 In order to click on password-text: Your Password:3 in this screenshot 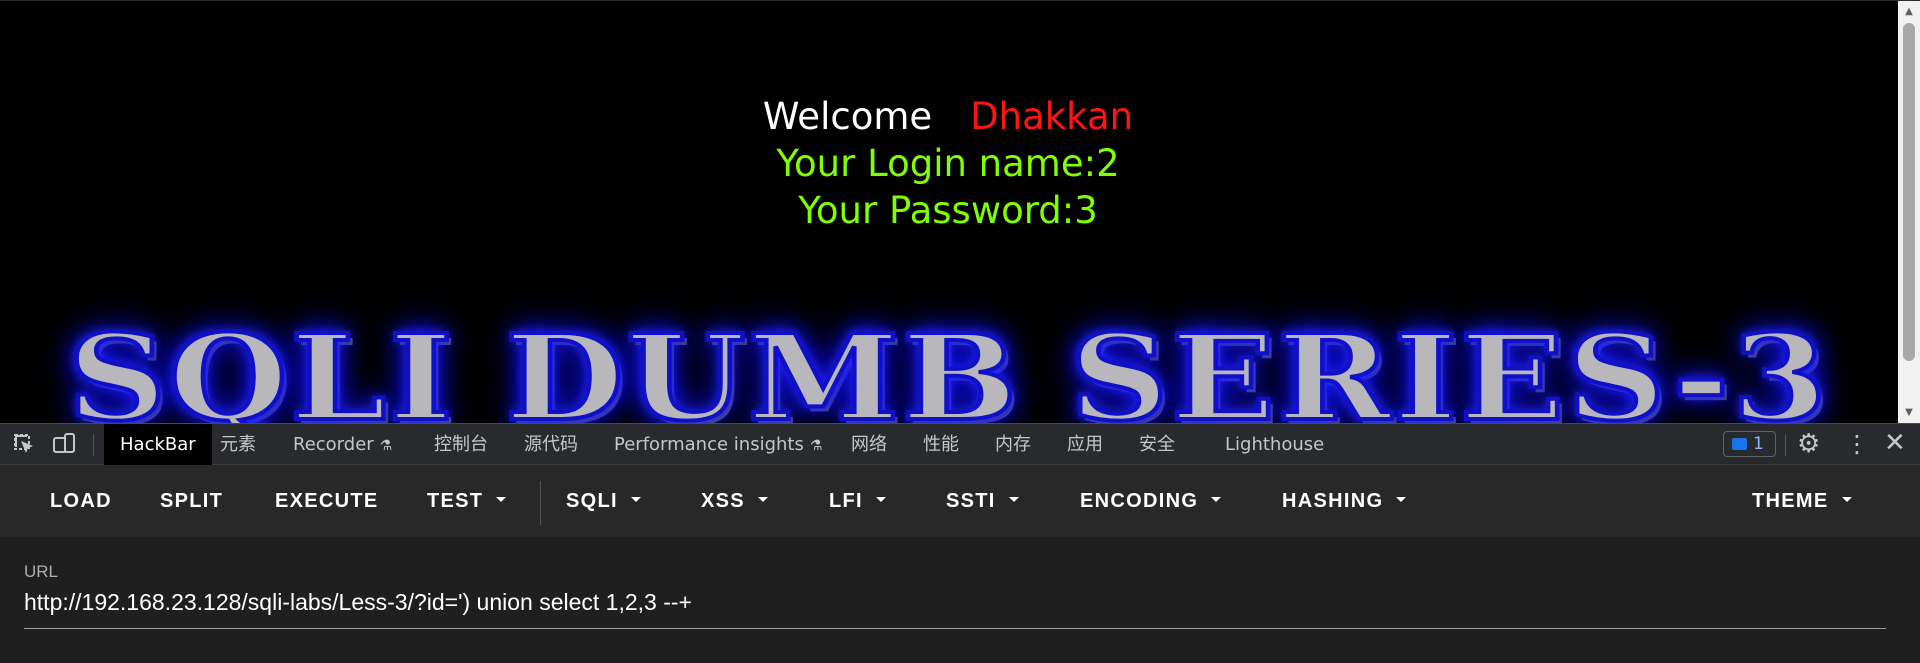, I will do `click(948, 210)`.